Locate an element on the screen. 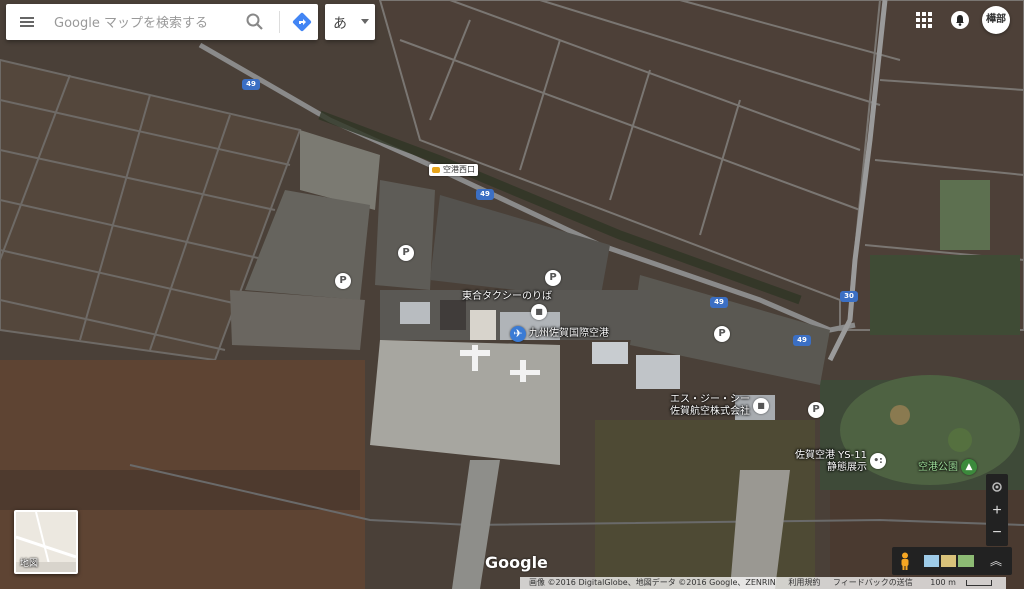 The height and width of the screenshot is (589, 1024). zoom-control: + − is located at coordinates (997, 510).